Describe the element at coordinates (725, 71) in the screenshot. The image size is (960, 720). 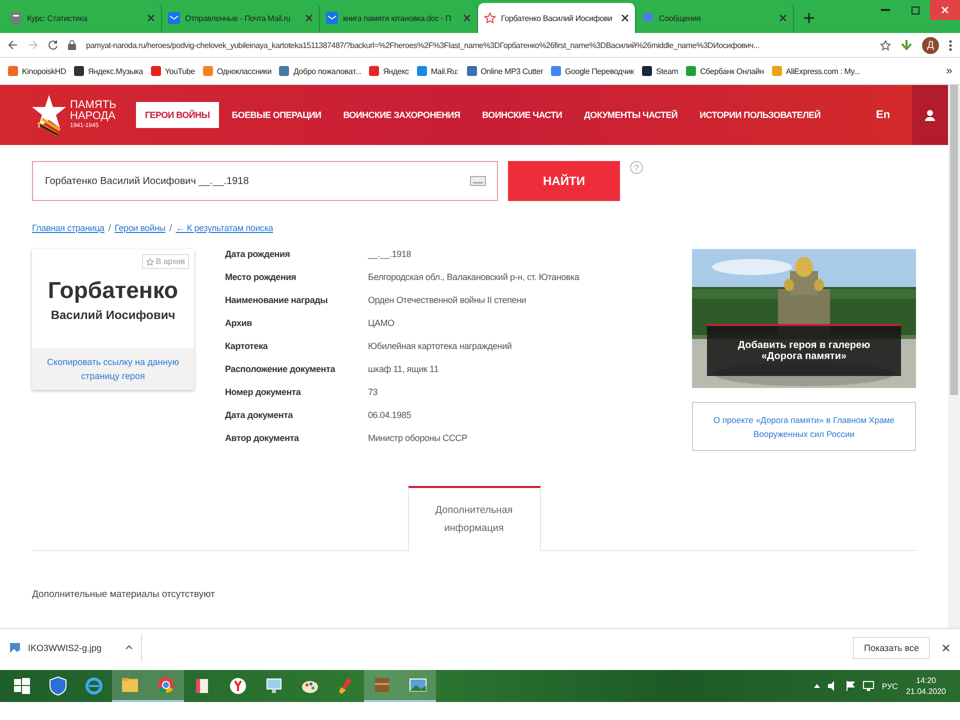
I see `bookmark: Сбербанк Онлайн` at that location.